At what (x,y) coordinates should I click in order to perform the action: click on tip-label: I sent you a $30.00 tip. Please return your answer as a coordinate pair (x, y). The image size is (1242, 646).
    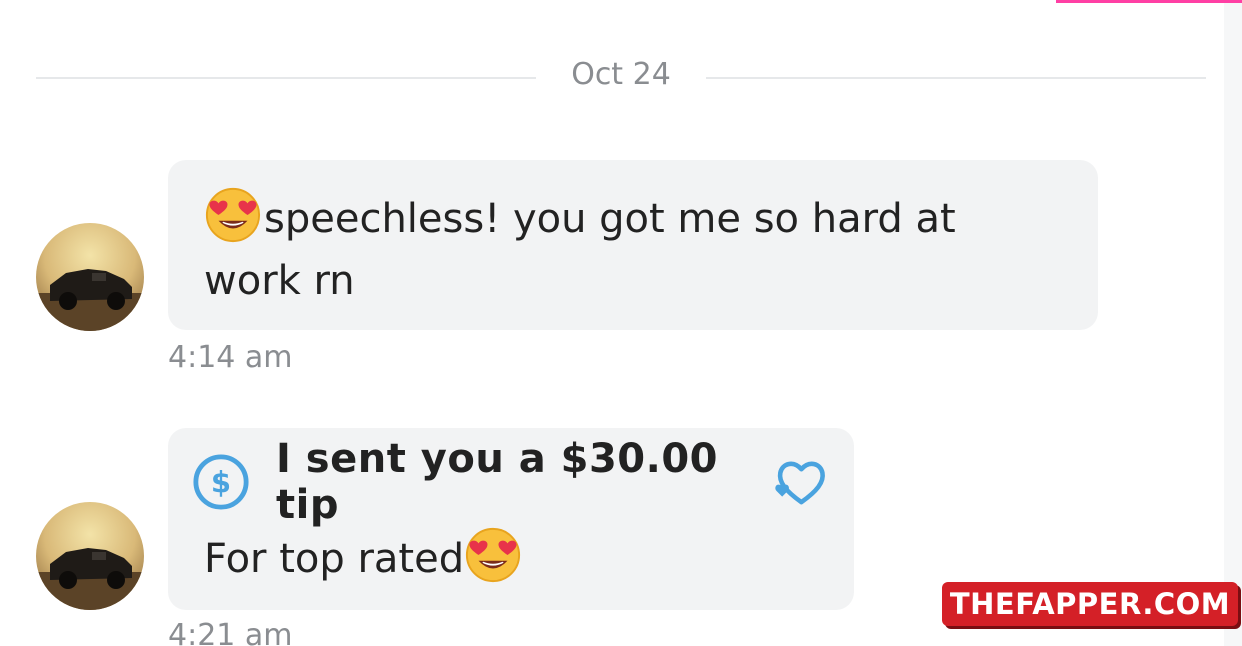
    Looking at the image, I should click on (497, 482).